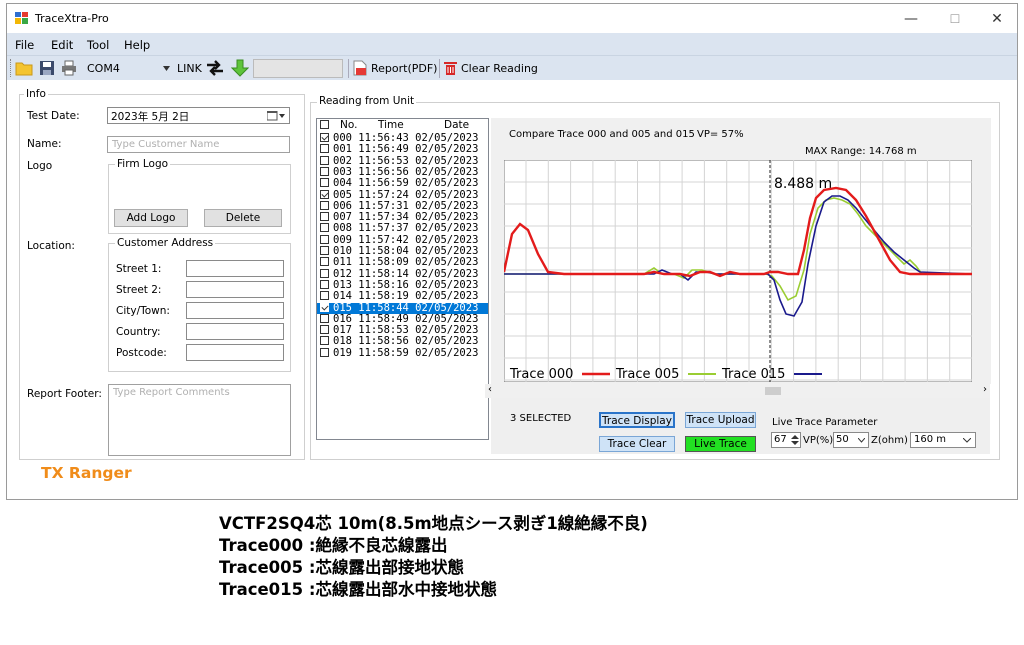  What do you see at coordinates (324, 124) in the screenshot?
I see `select-all-checkbox` at bounding box center [324, 124].